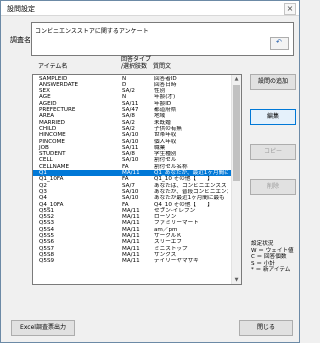 Image resolution: width=320 pixels, height=343 pixels. I want to click on answer-type: MA/11, so click(131, 261).